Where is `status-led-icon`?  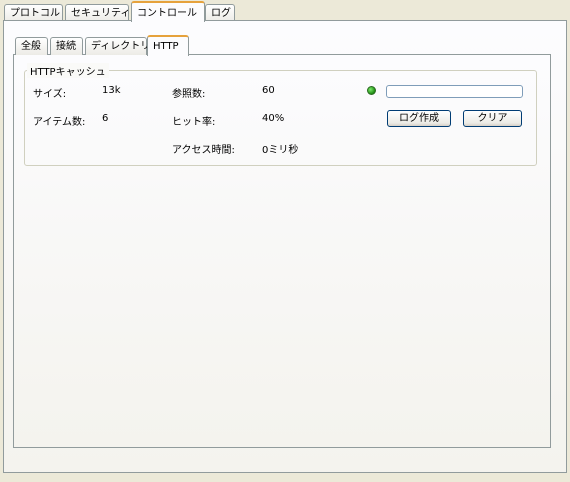
status-led-icon is located at coordinates (371, 90).